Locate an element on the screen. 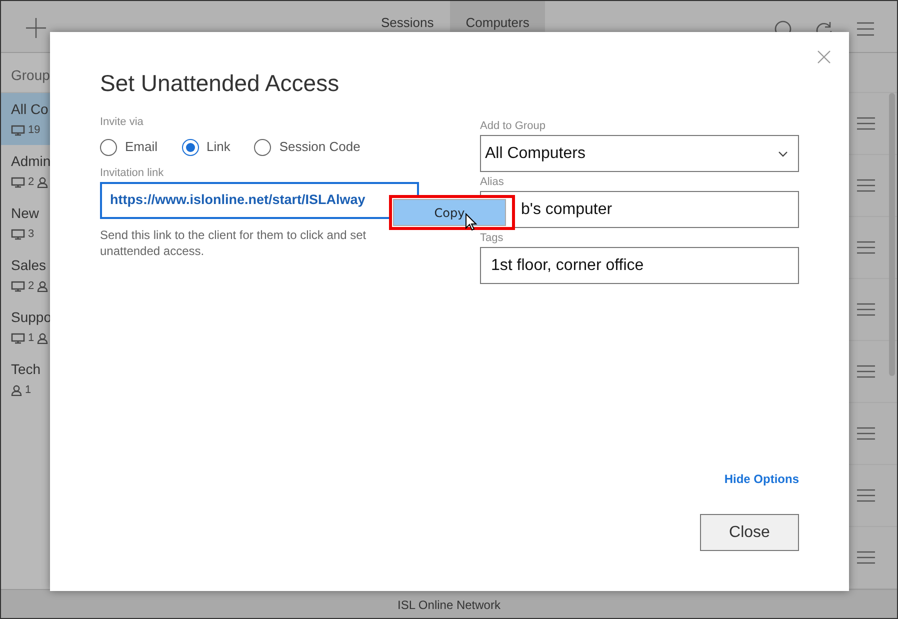 Image resolution: width=898 pixels, height=619 pixels. close-button: Close is located at coordinates (749, 532).